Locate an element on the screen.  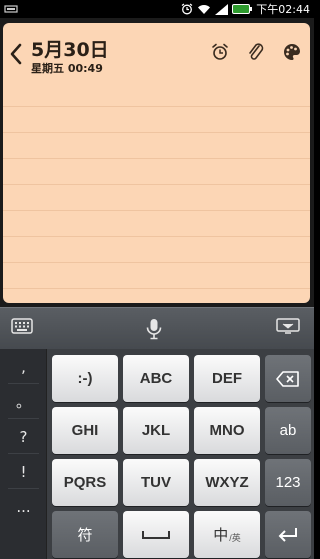
reminder-alarm-icon is located at coordinates (220, 52).